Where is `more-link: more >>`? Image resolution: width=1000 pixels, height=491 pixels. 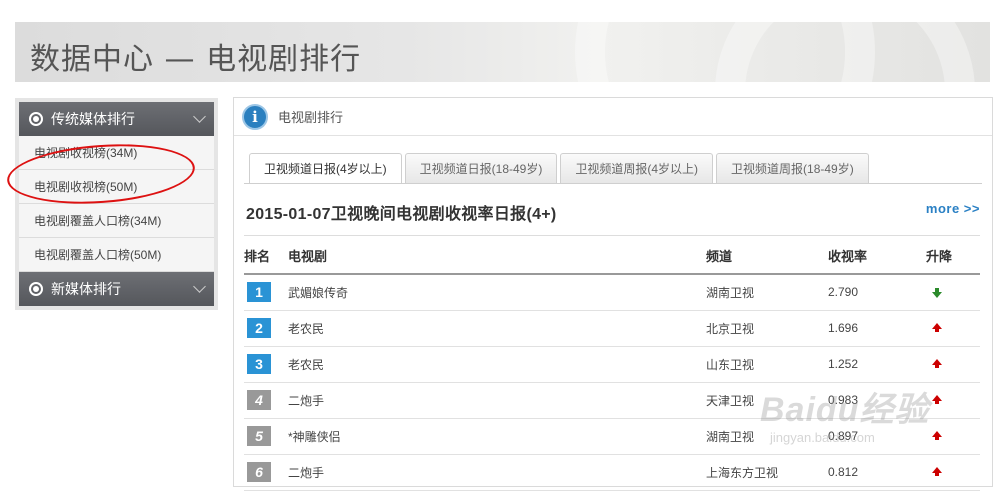
more-link: more >> is located at coordinates (953, 208).